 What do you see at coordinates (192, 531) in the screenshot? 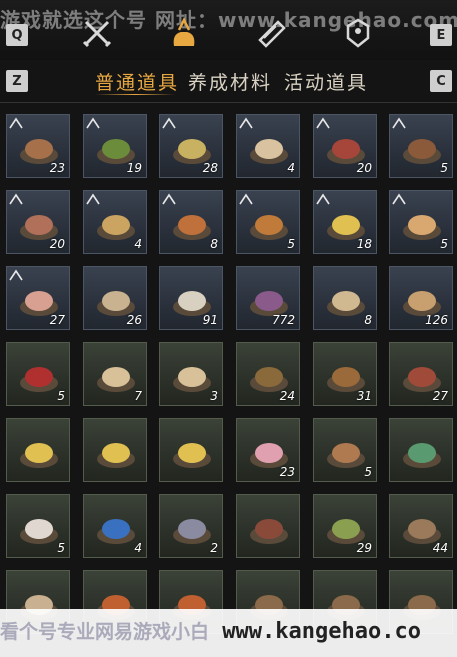
I see `staff-icon` at bounding box center [192, 531].